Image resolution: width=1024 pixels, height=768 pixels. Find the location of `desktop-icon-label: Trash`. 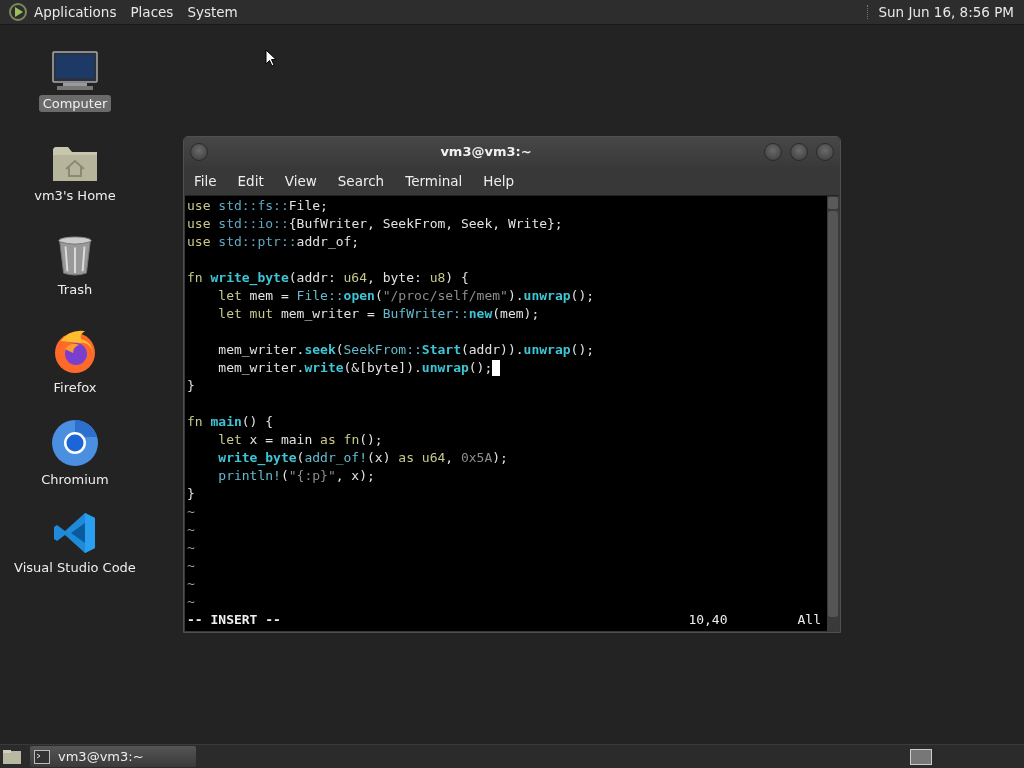

desktop-icon-label: Trash is located at coordinates (75, 289).